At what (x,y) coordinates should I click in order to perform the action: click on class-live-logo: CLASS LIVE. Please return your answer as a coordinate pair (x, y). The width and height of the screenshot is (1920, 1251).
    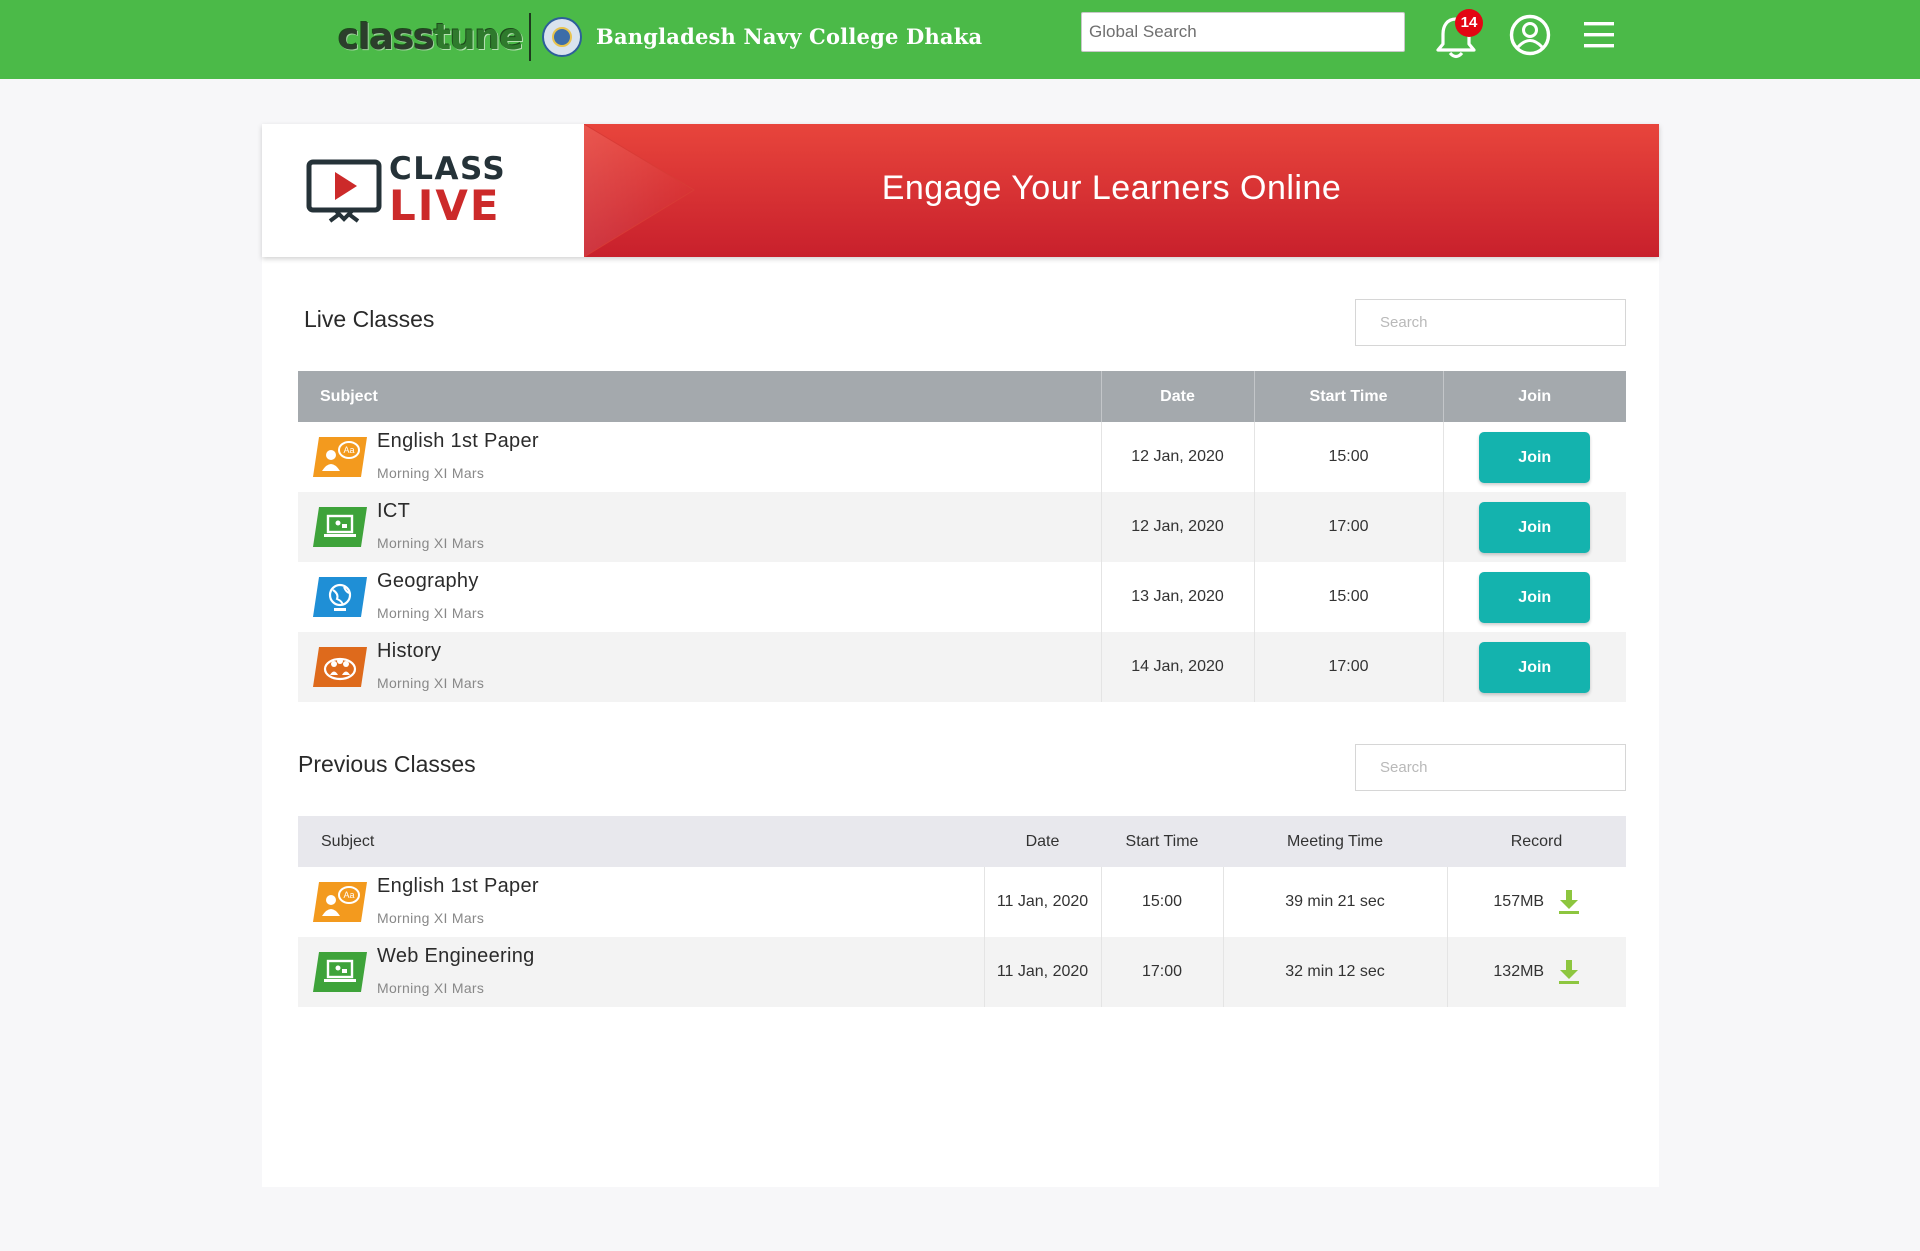
    Looking at the image, I should click on (423, 190).